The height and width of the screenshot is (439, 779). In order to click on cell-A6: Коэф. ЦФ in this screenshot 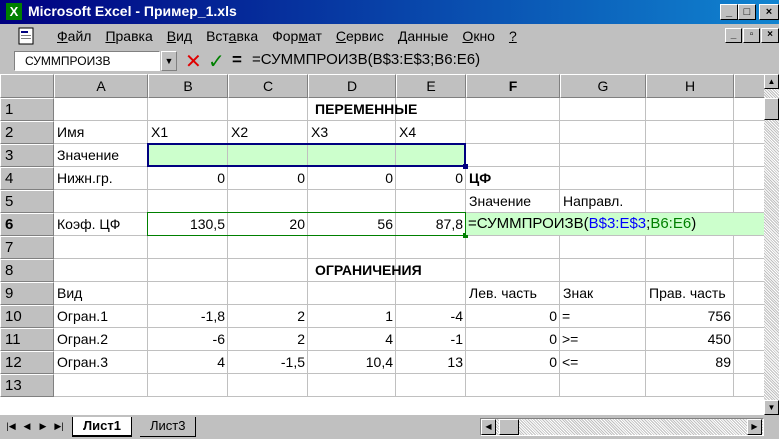, I will do `click(101, 224)`.